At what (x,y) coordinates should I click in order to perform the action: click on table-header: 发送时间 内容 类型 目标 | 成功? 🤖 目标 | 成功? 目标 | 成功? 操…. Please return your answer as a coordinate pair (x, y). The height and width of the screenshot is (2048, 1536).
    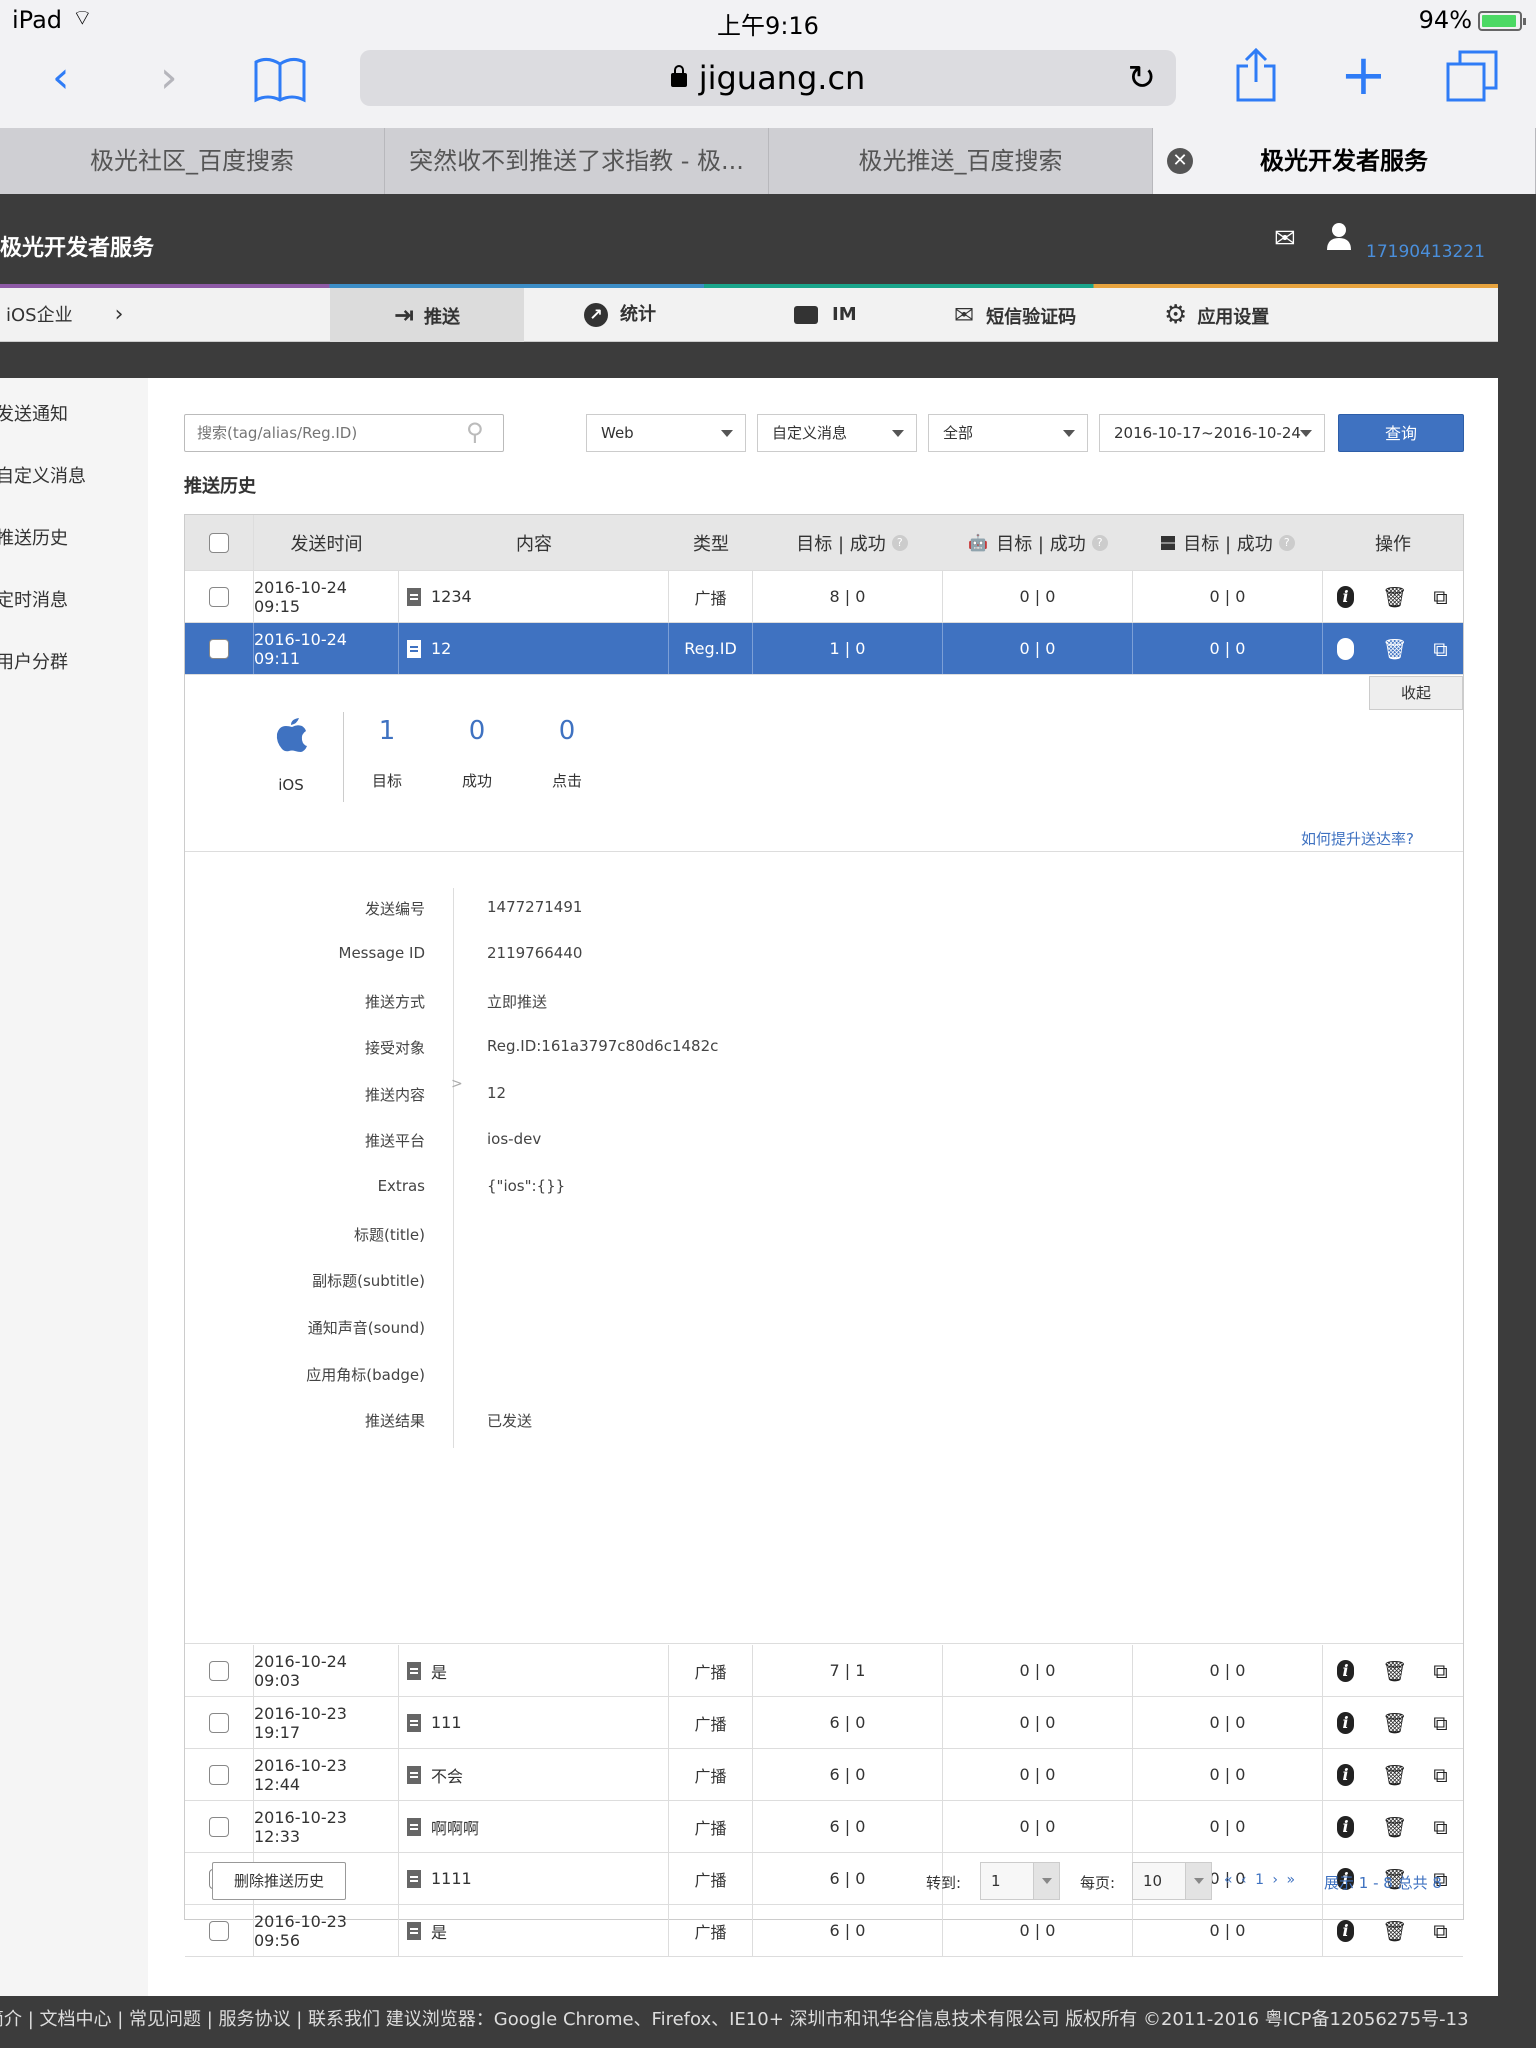
    Looking at the image, I should click on (824, 543).